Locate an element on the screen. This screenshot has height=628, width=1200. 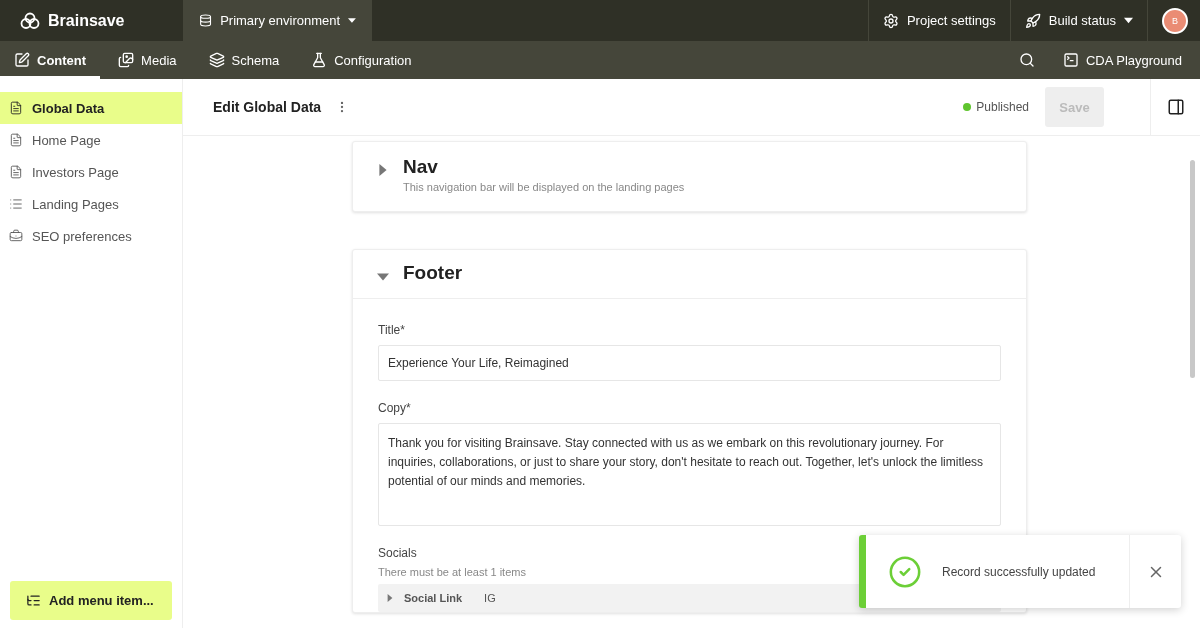
brand-logo: Brainsave is located at coordinates (91, 20).